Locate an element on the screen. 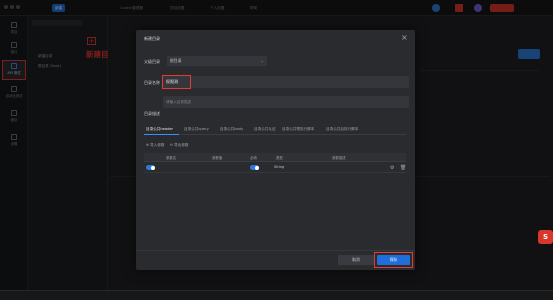 Image resolution: width=553 pixels, height=300 pixels. status-bar is located at coordinates (276, 295).